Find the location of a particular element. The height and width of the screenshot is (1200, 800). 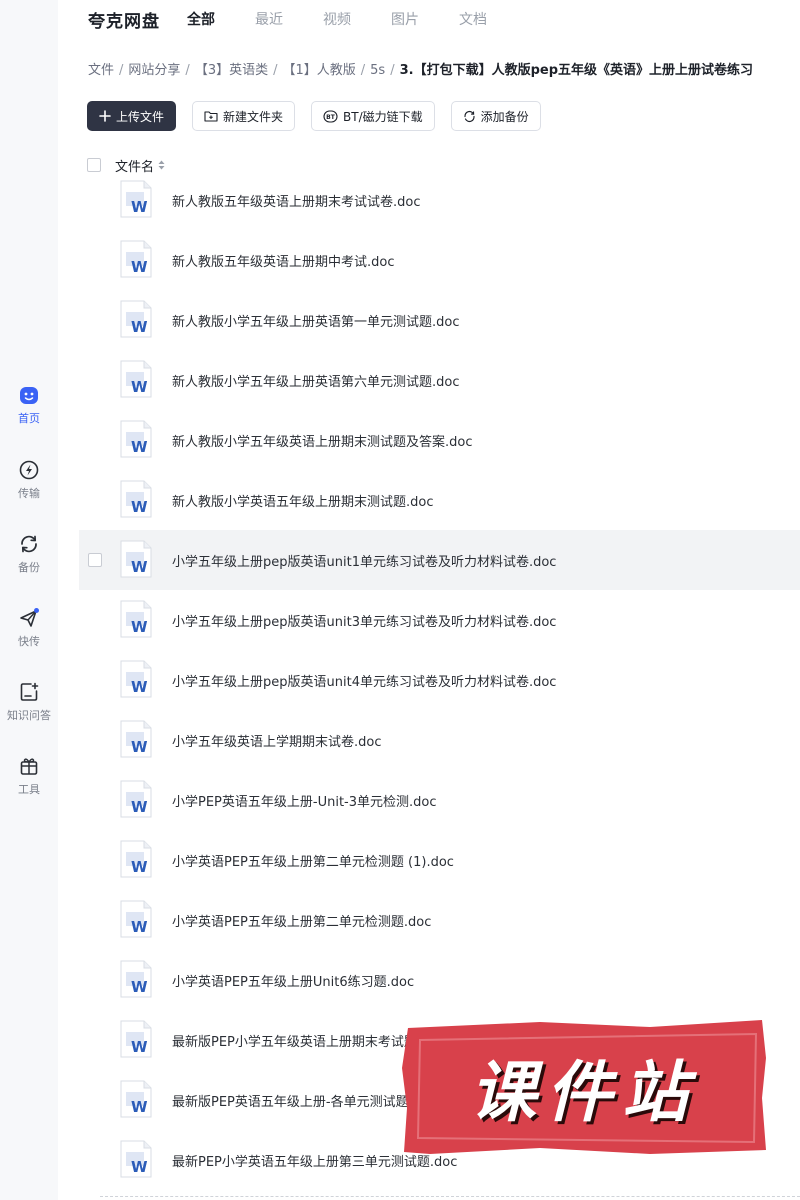

file-row: W 新人教版小学五年级英语上册期末测试题及答案.doc is located at coordinates (439, 440).